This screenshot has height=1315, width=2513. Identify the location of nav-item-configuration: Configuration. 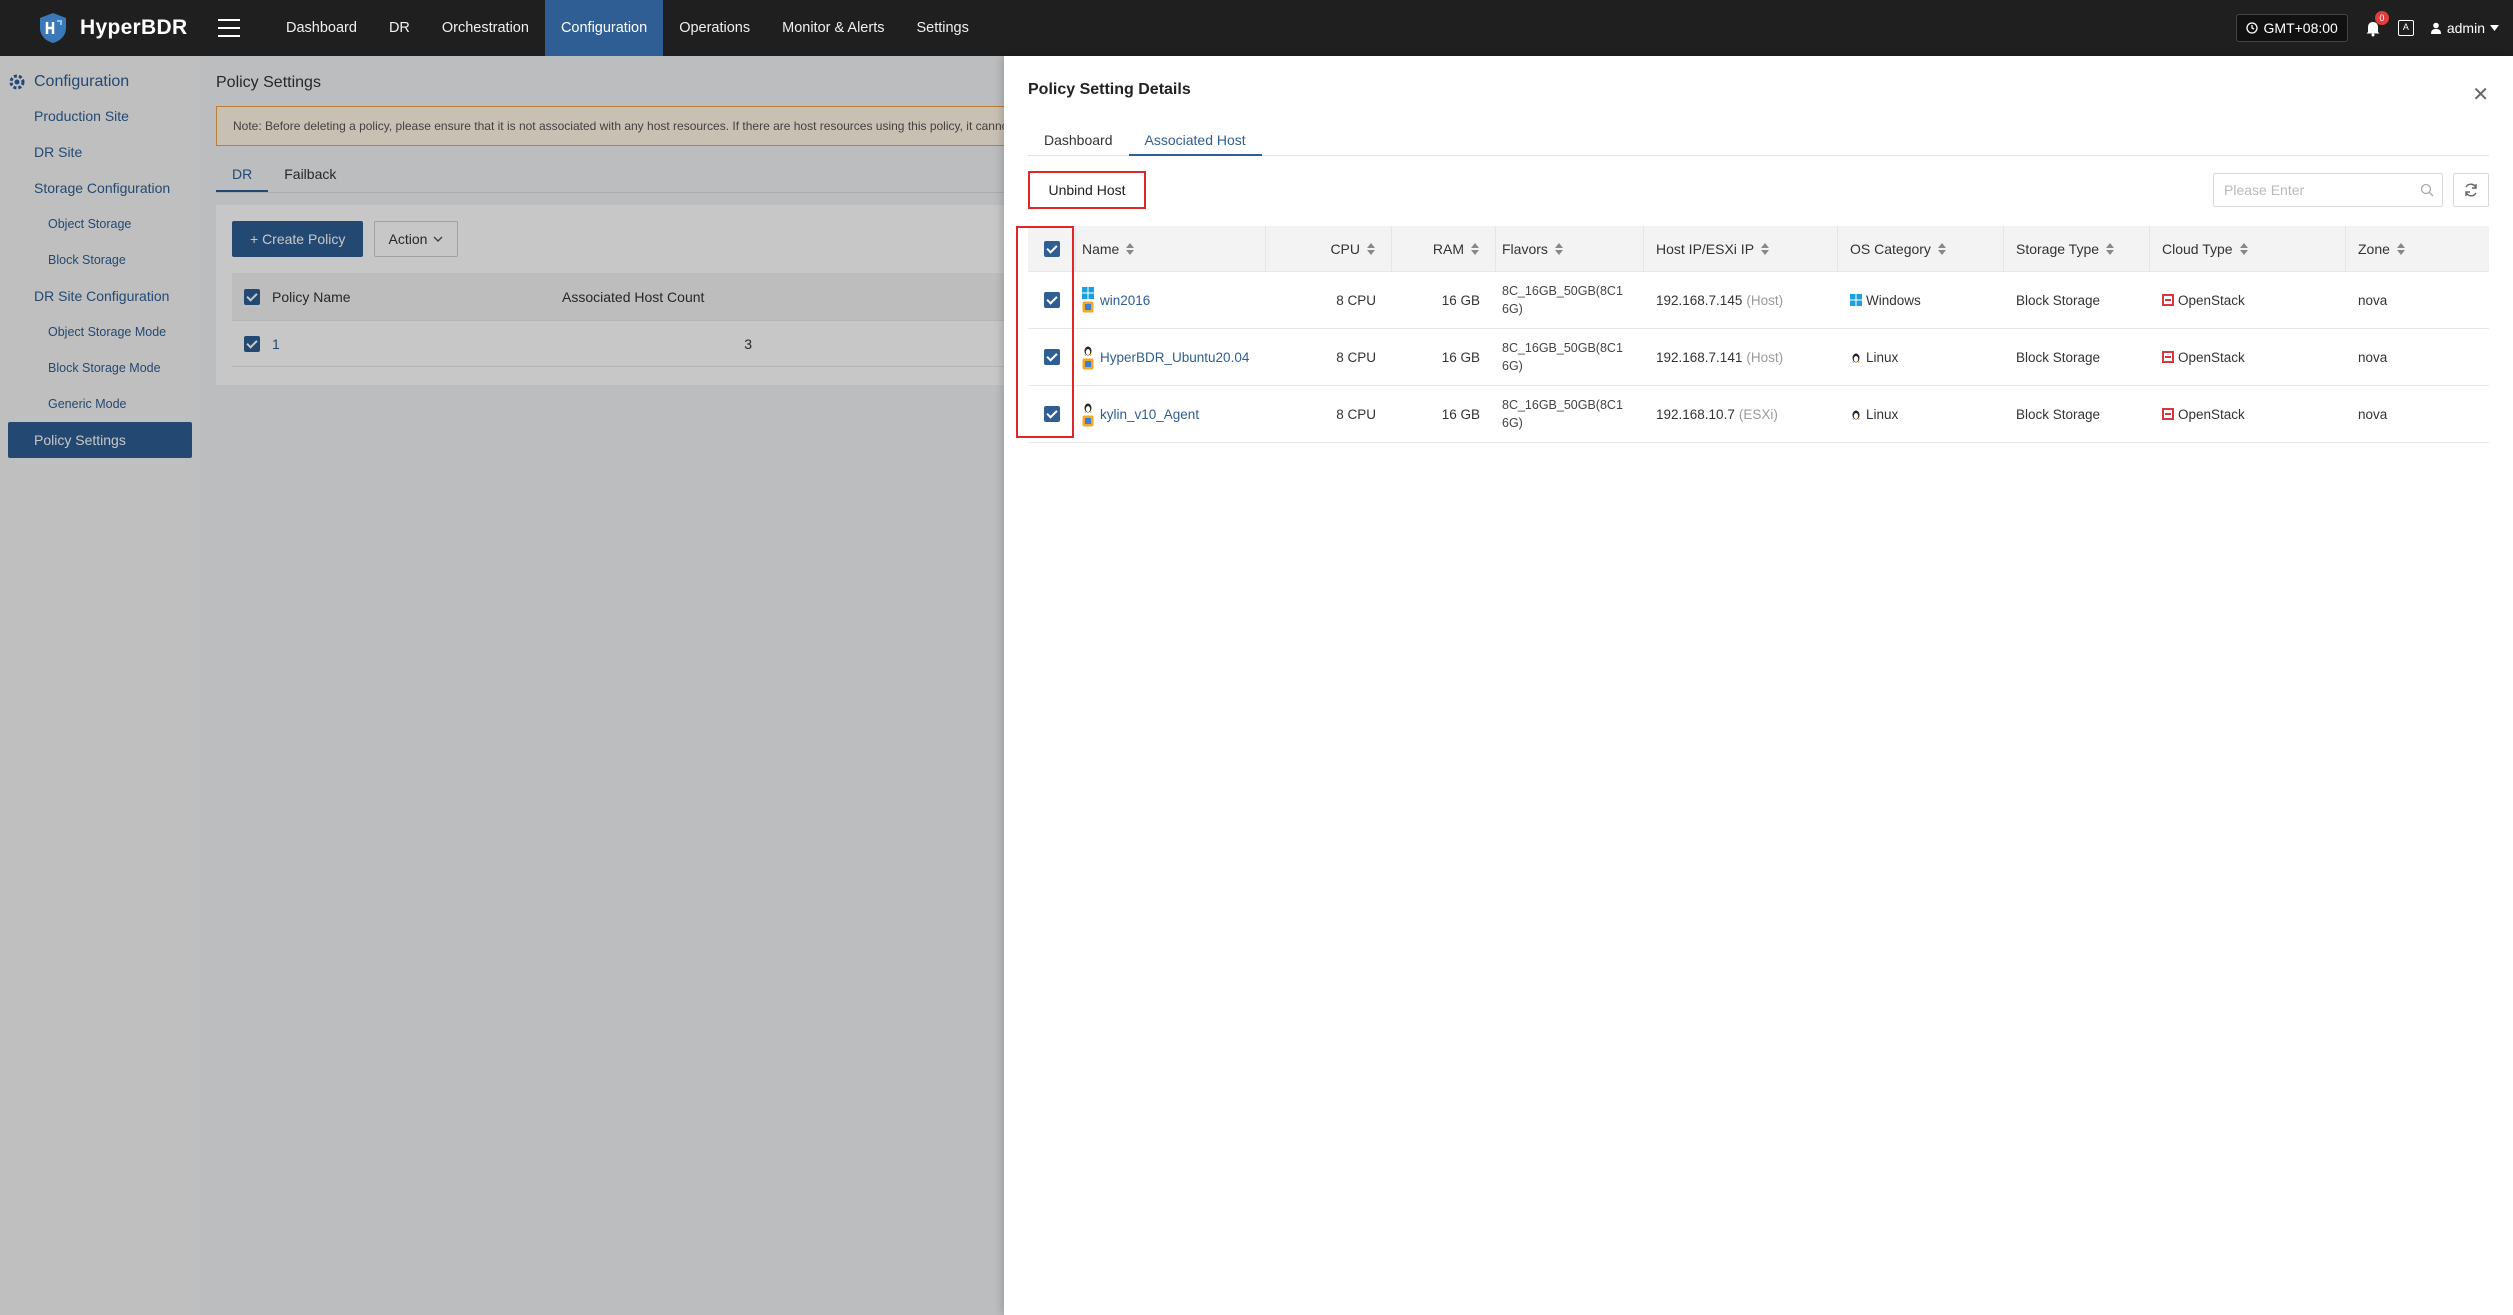
(604, 28).